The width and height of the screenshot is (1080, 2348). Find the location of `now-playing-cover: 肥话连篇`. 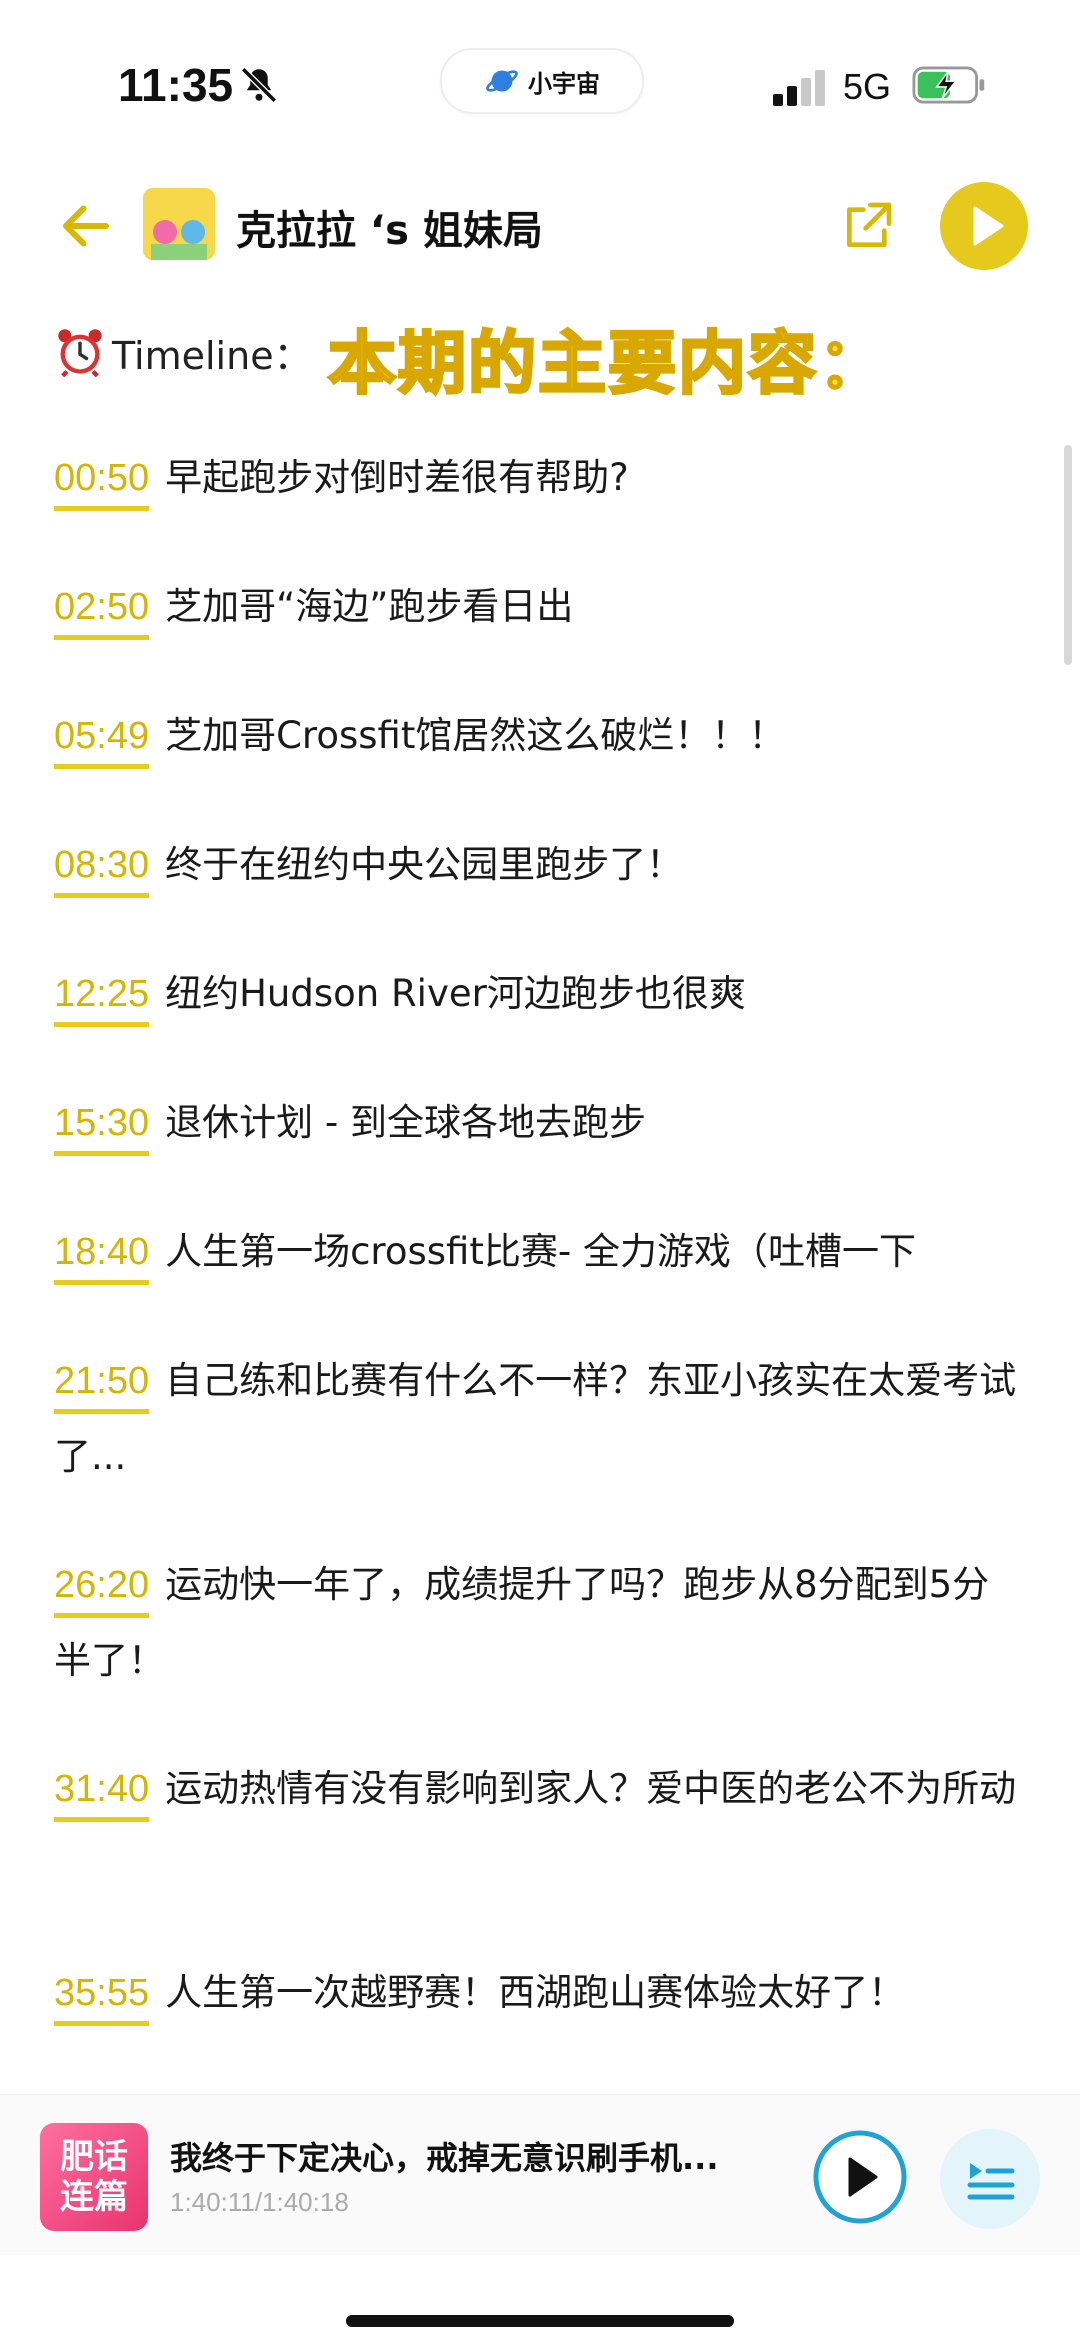

now-playing-cover: 肥话连篇 is located at coordinates (94, 2177).